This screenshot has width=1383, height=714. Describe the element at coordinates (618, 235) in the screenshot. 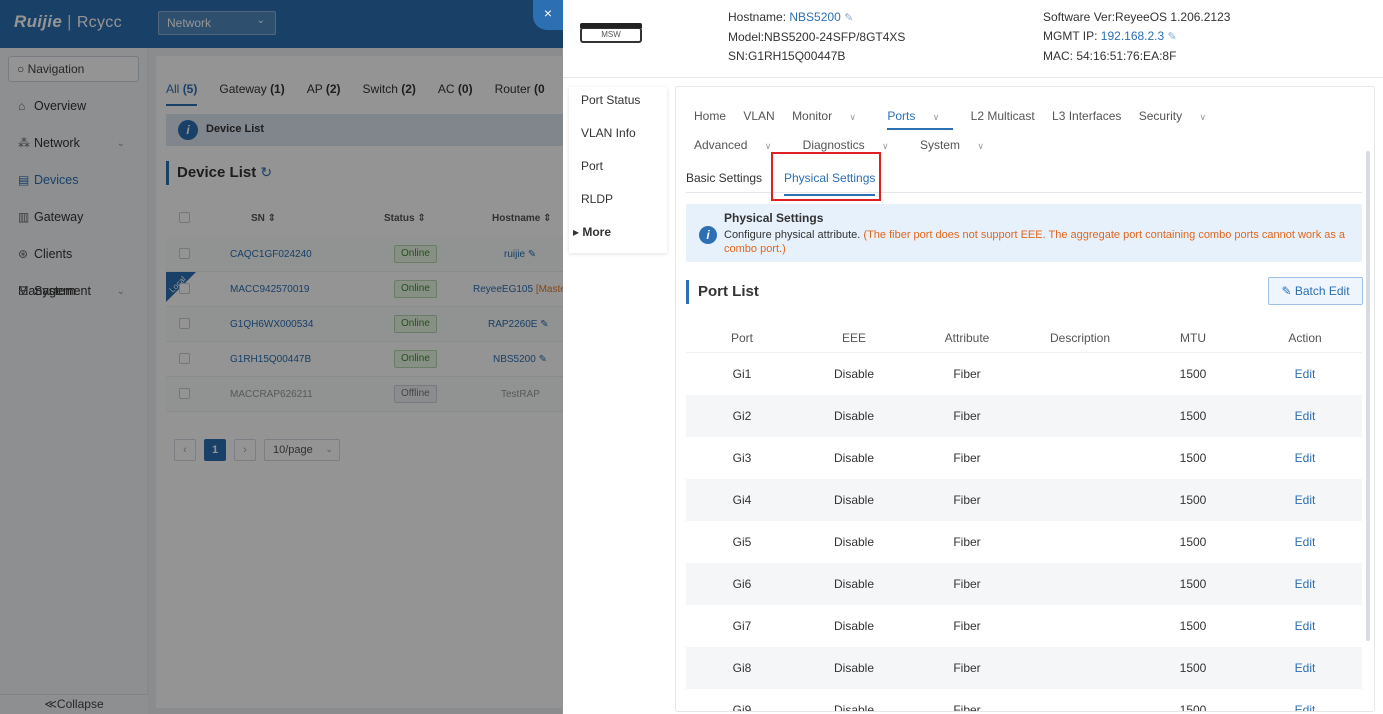

I see `menu-more: ▸ More` at that location.